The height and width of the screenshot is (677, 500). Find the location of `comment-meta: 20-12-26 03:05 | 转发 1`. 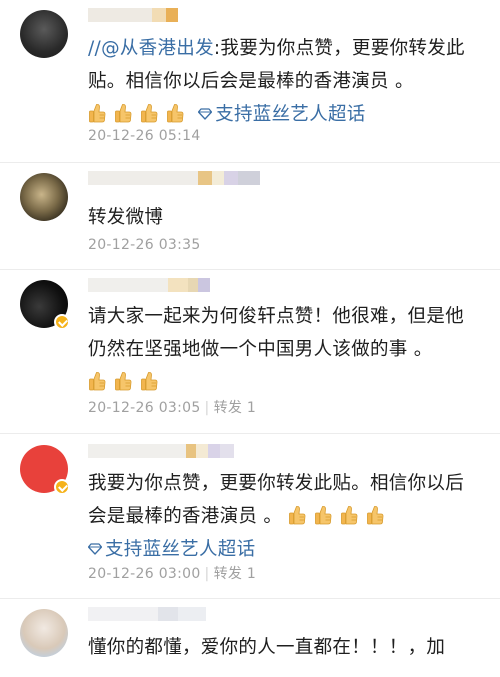

comment-meta: 20-12-26 03:05 | 转发 1 is located at coordinates (172, 407).